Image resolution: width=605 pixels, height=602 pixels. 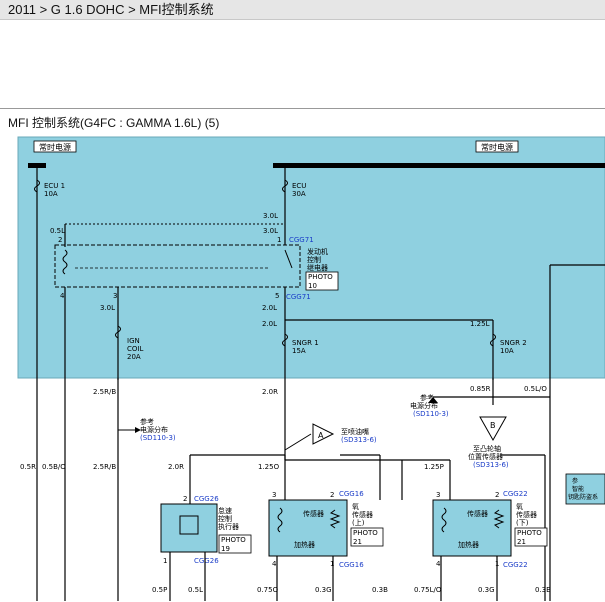 I want to click on o2-down-l1: 氧, so click(x=519, y=506).